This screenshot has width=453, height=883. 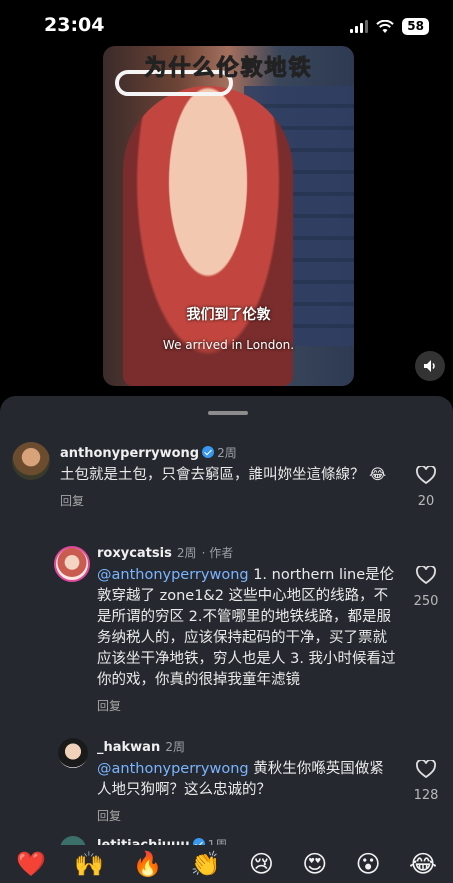 What do you see at coordinates (223, 475) in the screenshot?
I see `comment-text: 土包就是土包，只會去窮區，誰叫妳坐這條線？ 😂` at bounding box center [223, 475].